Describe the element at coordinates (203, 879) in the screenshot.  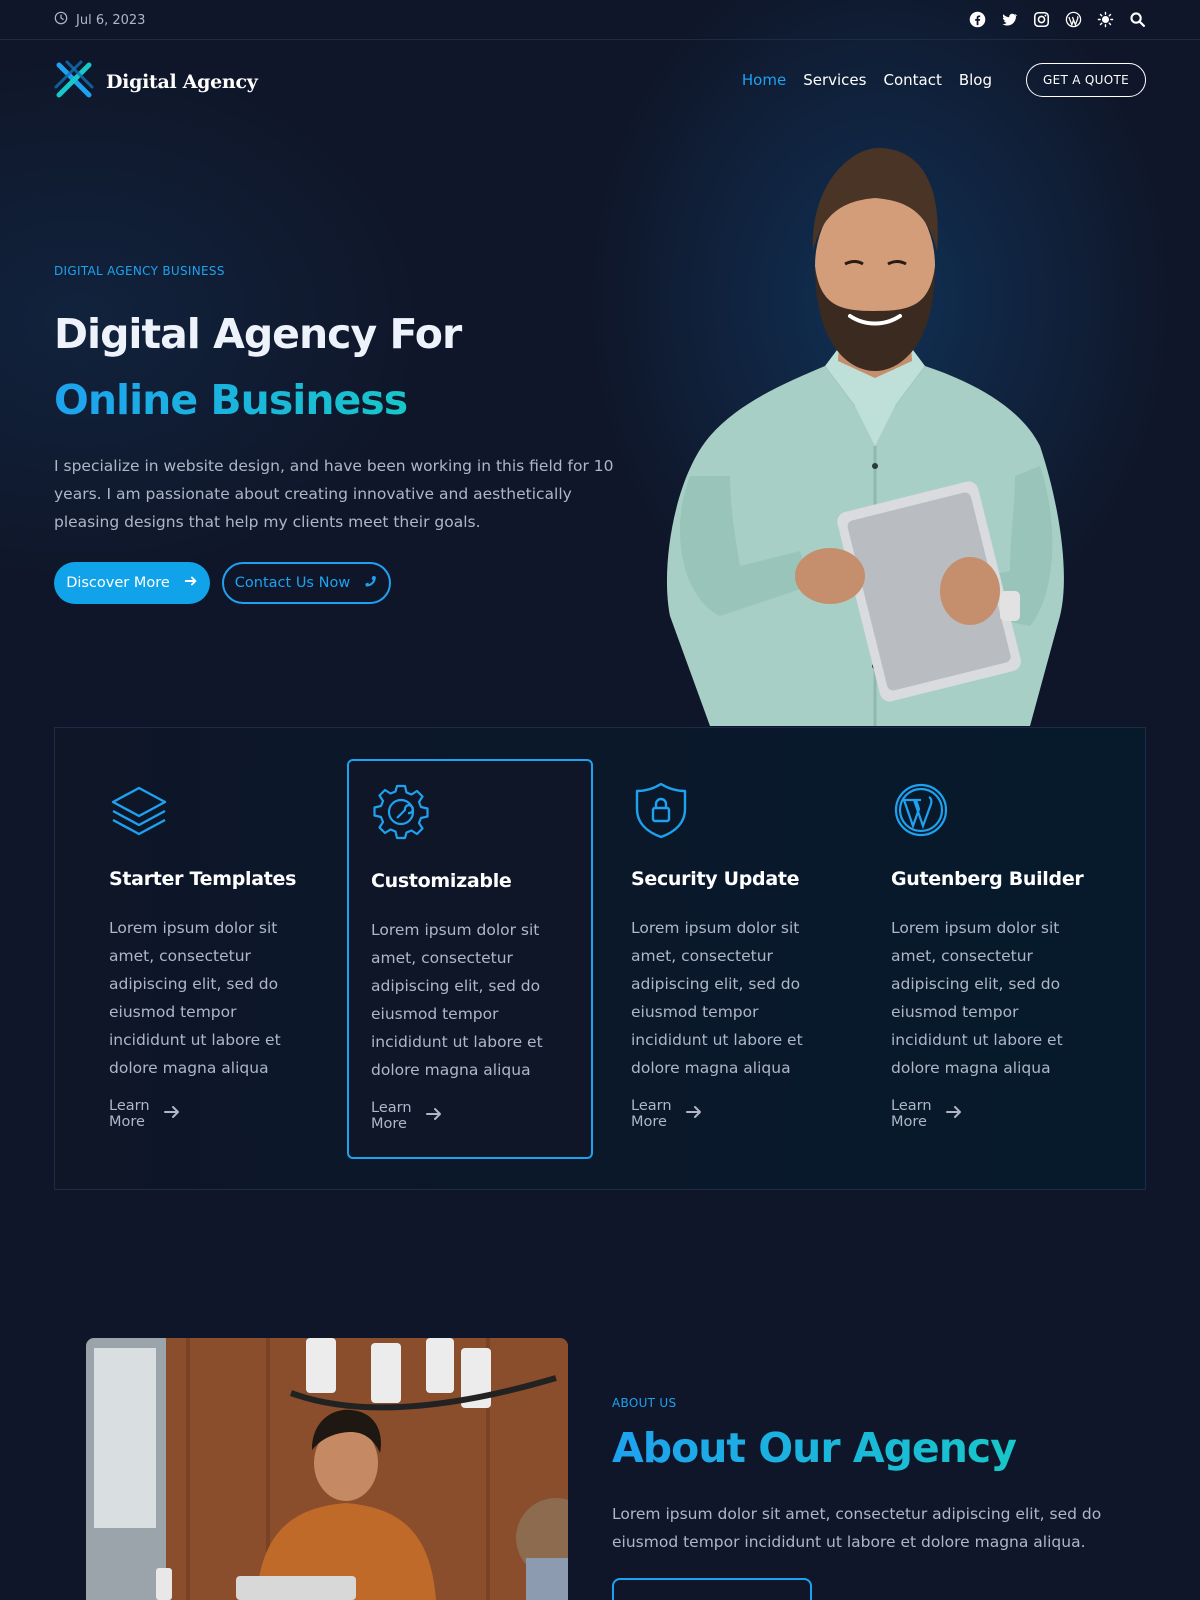
I see `feature-title: Starter Templates` at that location.